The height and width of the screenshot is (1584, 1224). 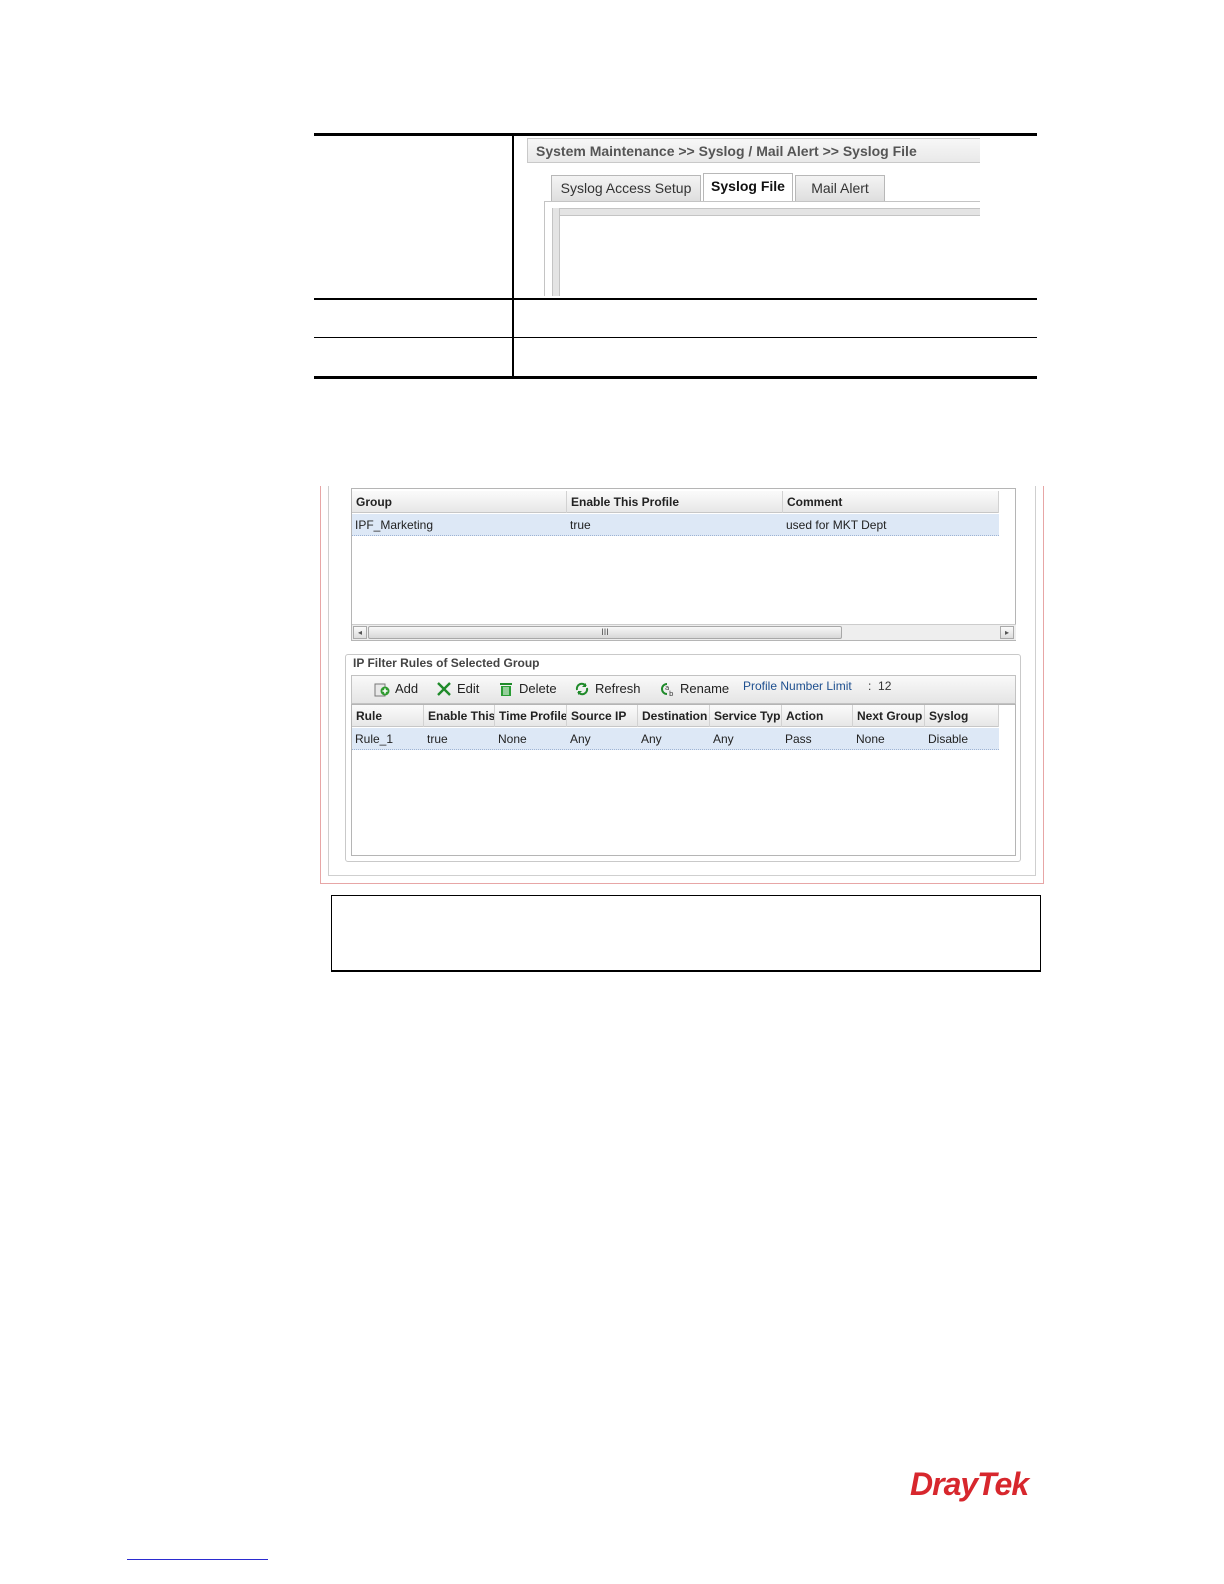 I want to click on trash-icon, so click(x=506, y=689).